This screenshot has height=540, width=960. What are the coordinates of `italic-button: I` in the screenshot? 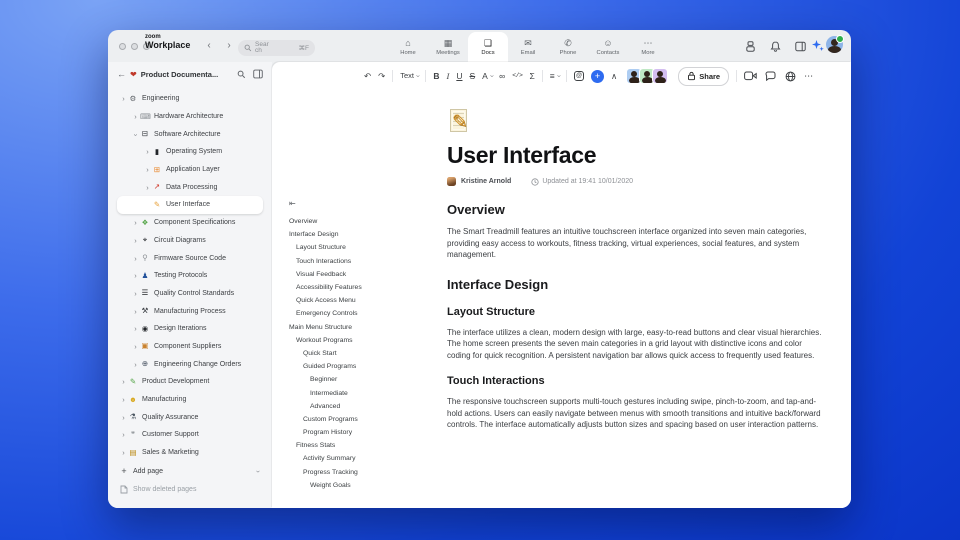 It's located at (448, 76).